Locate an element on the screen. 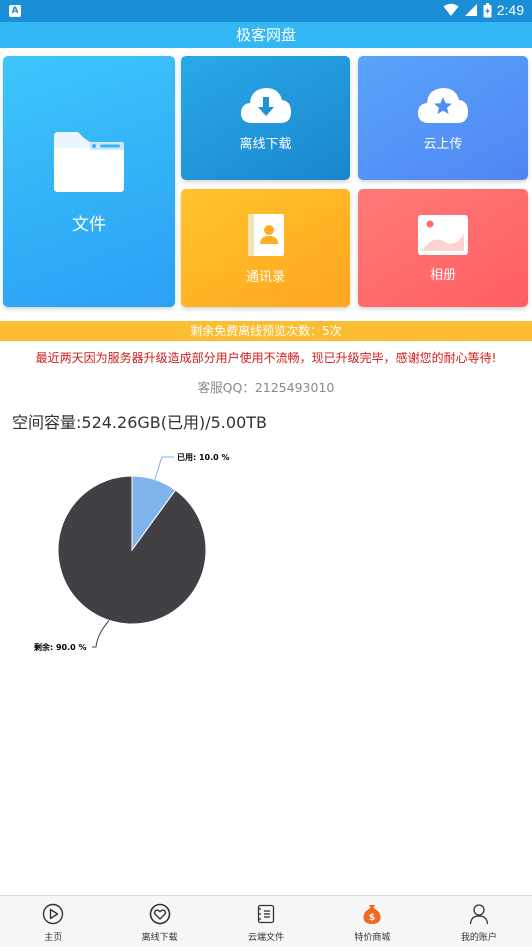 The height and width of the screenshot is (947, 532). cloud-download-icon is located at coordinates (265, 105).